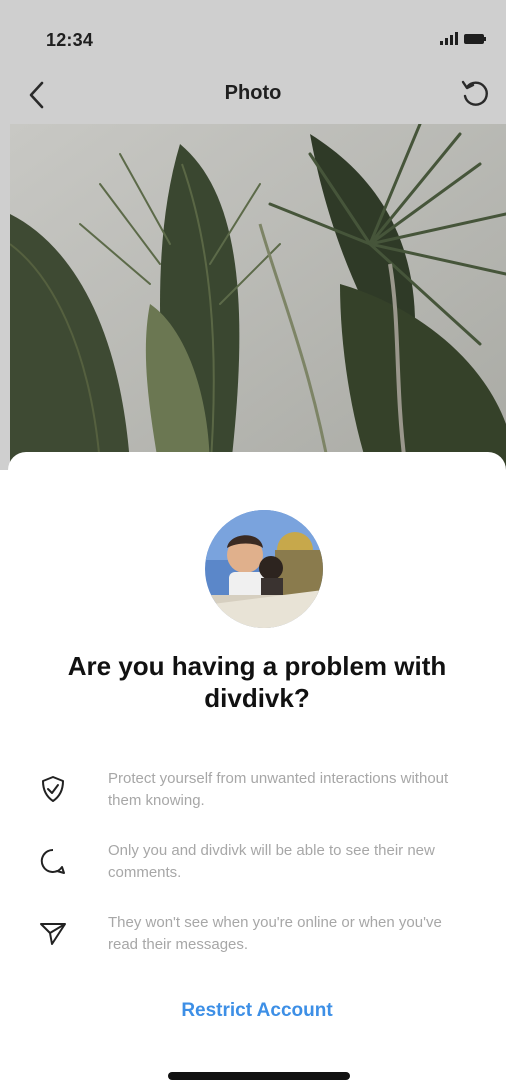 The width and height of the screenshot is (506, 1084). What do you see at coordinates (259, 1076) in the screenshot?
I see `home-indicator` at bounding box center [259, 1076].